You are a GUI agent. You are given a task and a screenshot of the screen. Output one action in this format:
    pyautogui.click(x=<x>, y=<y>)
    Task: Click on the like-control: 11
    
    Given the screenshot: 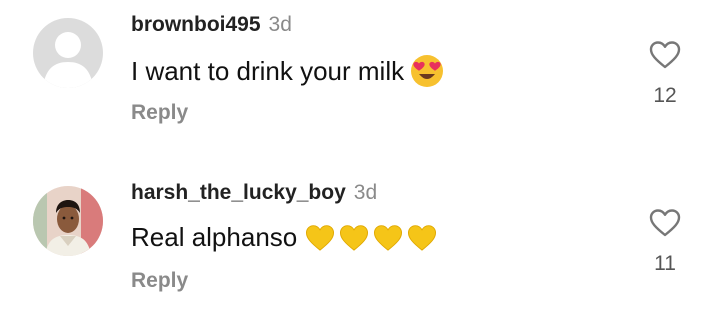 What is the action you would take?
    pyautogui.click(x=665, y=242)
    